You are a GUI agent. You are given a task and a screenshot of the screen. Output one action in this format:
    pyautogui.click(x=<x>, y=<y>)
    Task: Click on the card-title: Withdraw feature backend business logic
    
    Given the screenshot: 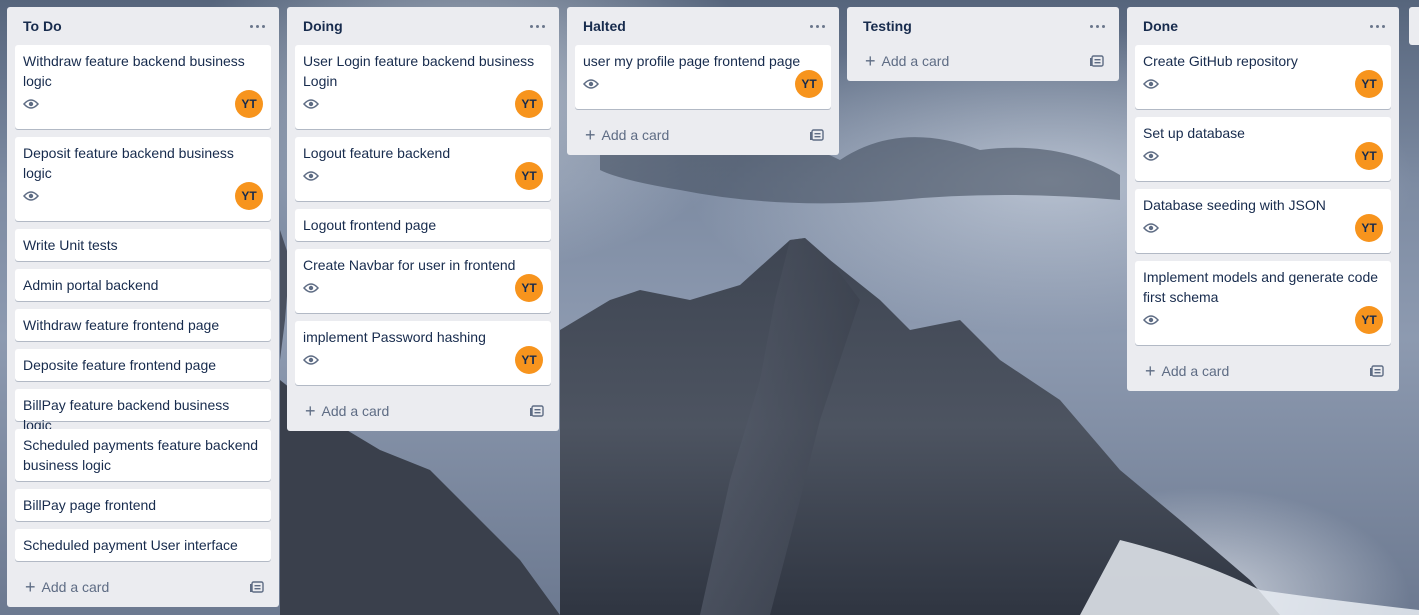 What is the action you would take?
    pyautogui.click(x=134, y=71)
    